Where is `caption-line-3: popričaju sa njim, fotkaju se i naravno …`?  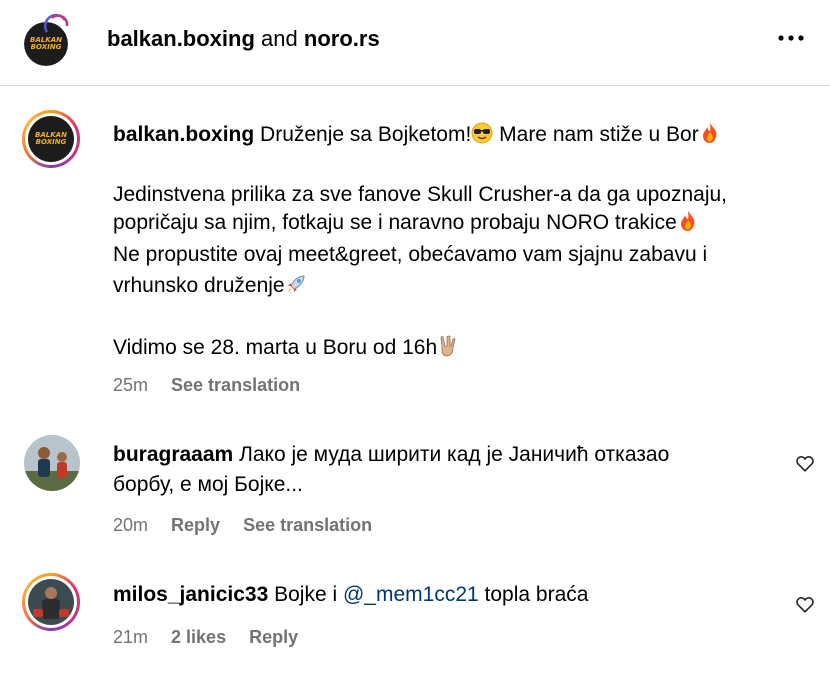
caption-line-3: popričaju sa njim, fotkaju se i naravno … is located at coordinates (406, 223).